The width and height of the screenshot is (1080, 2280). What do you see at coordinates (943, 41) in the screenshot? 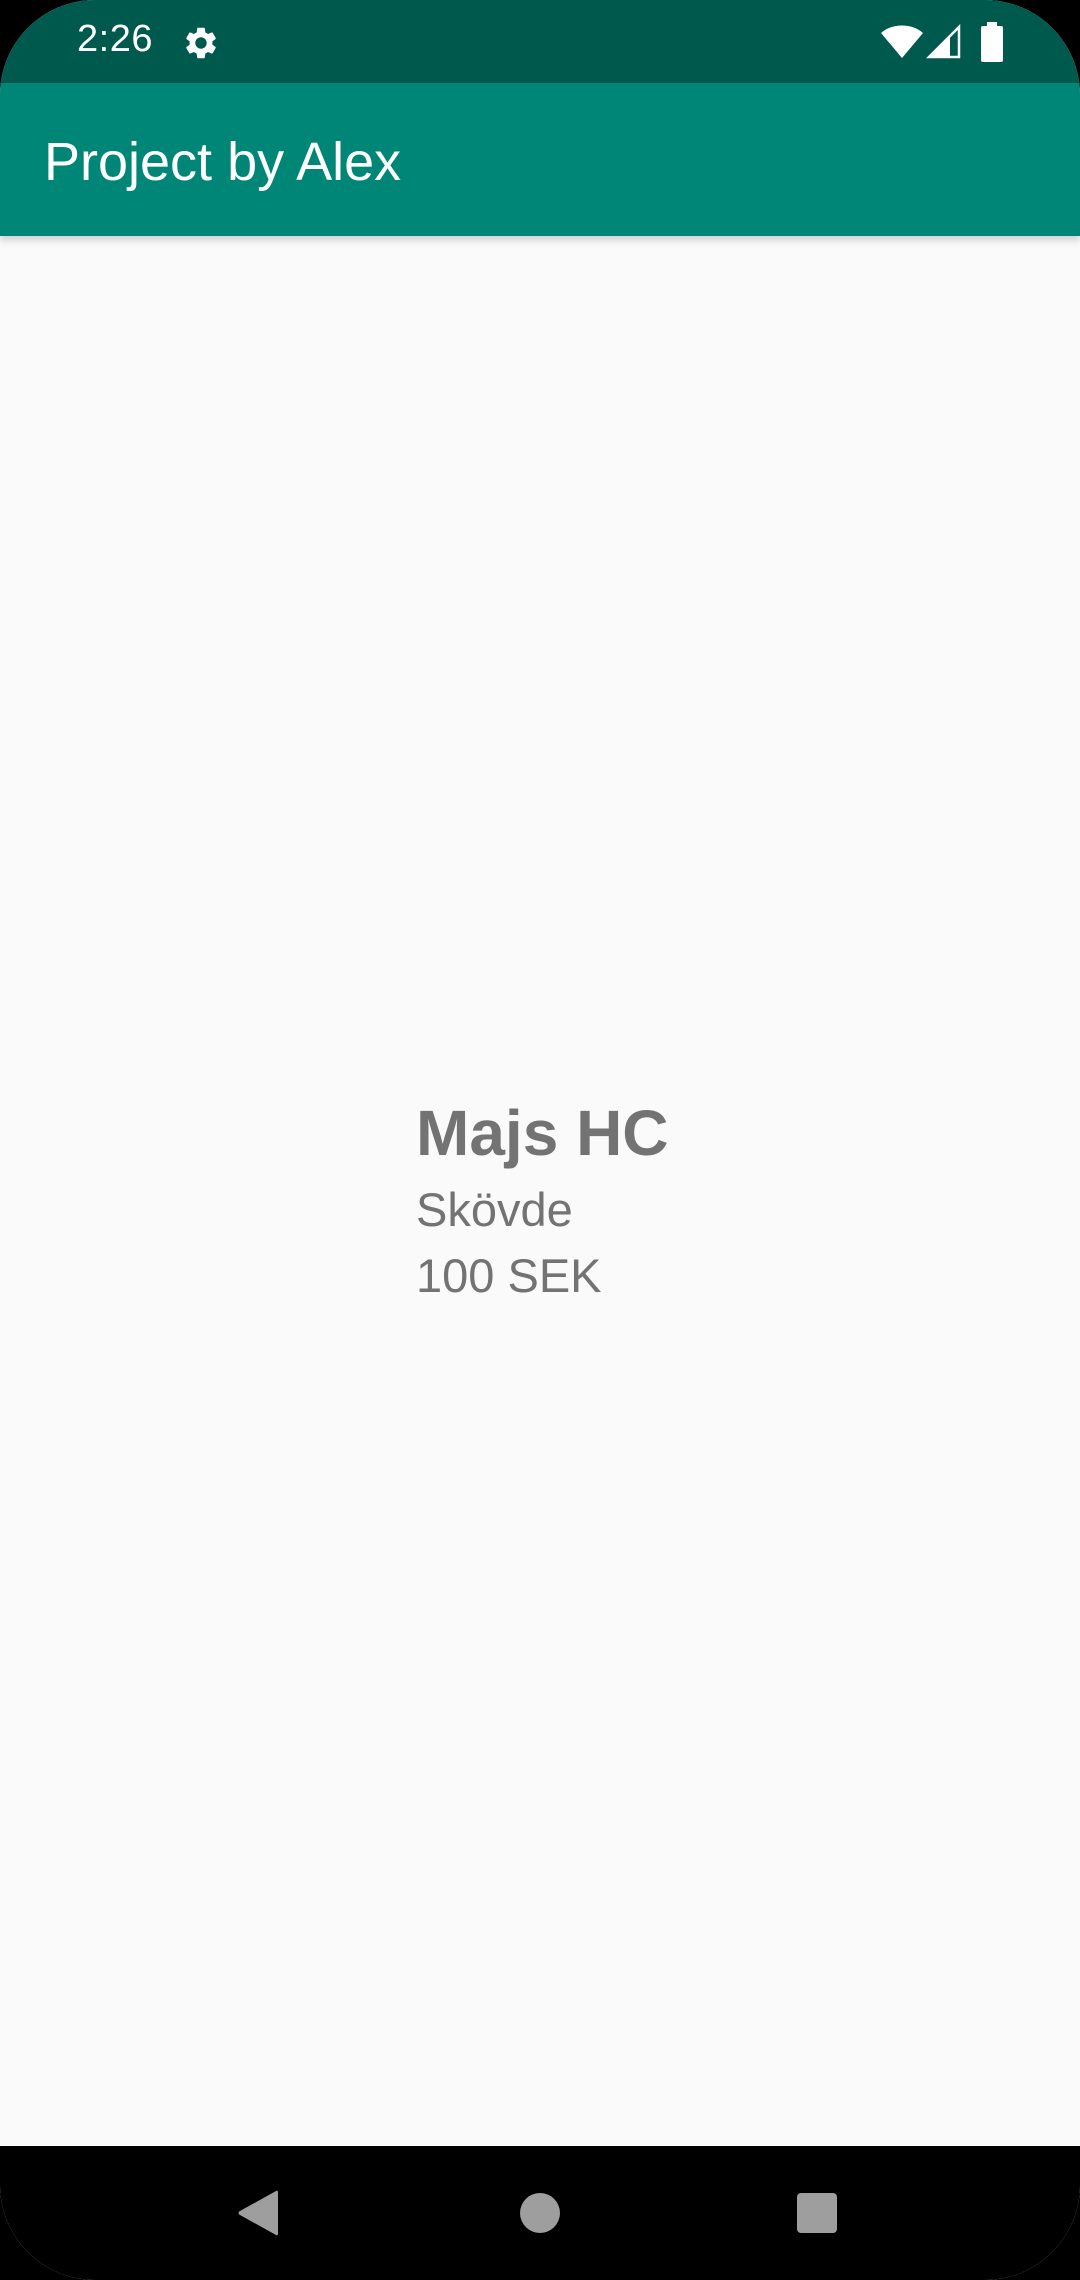
I see `cell-signal-icon` at bounding box center [943, 41].